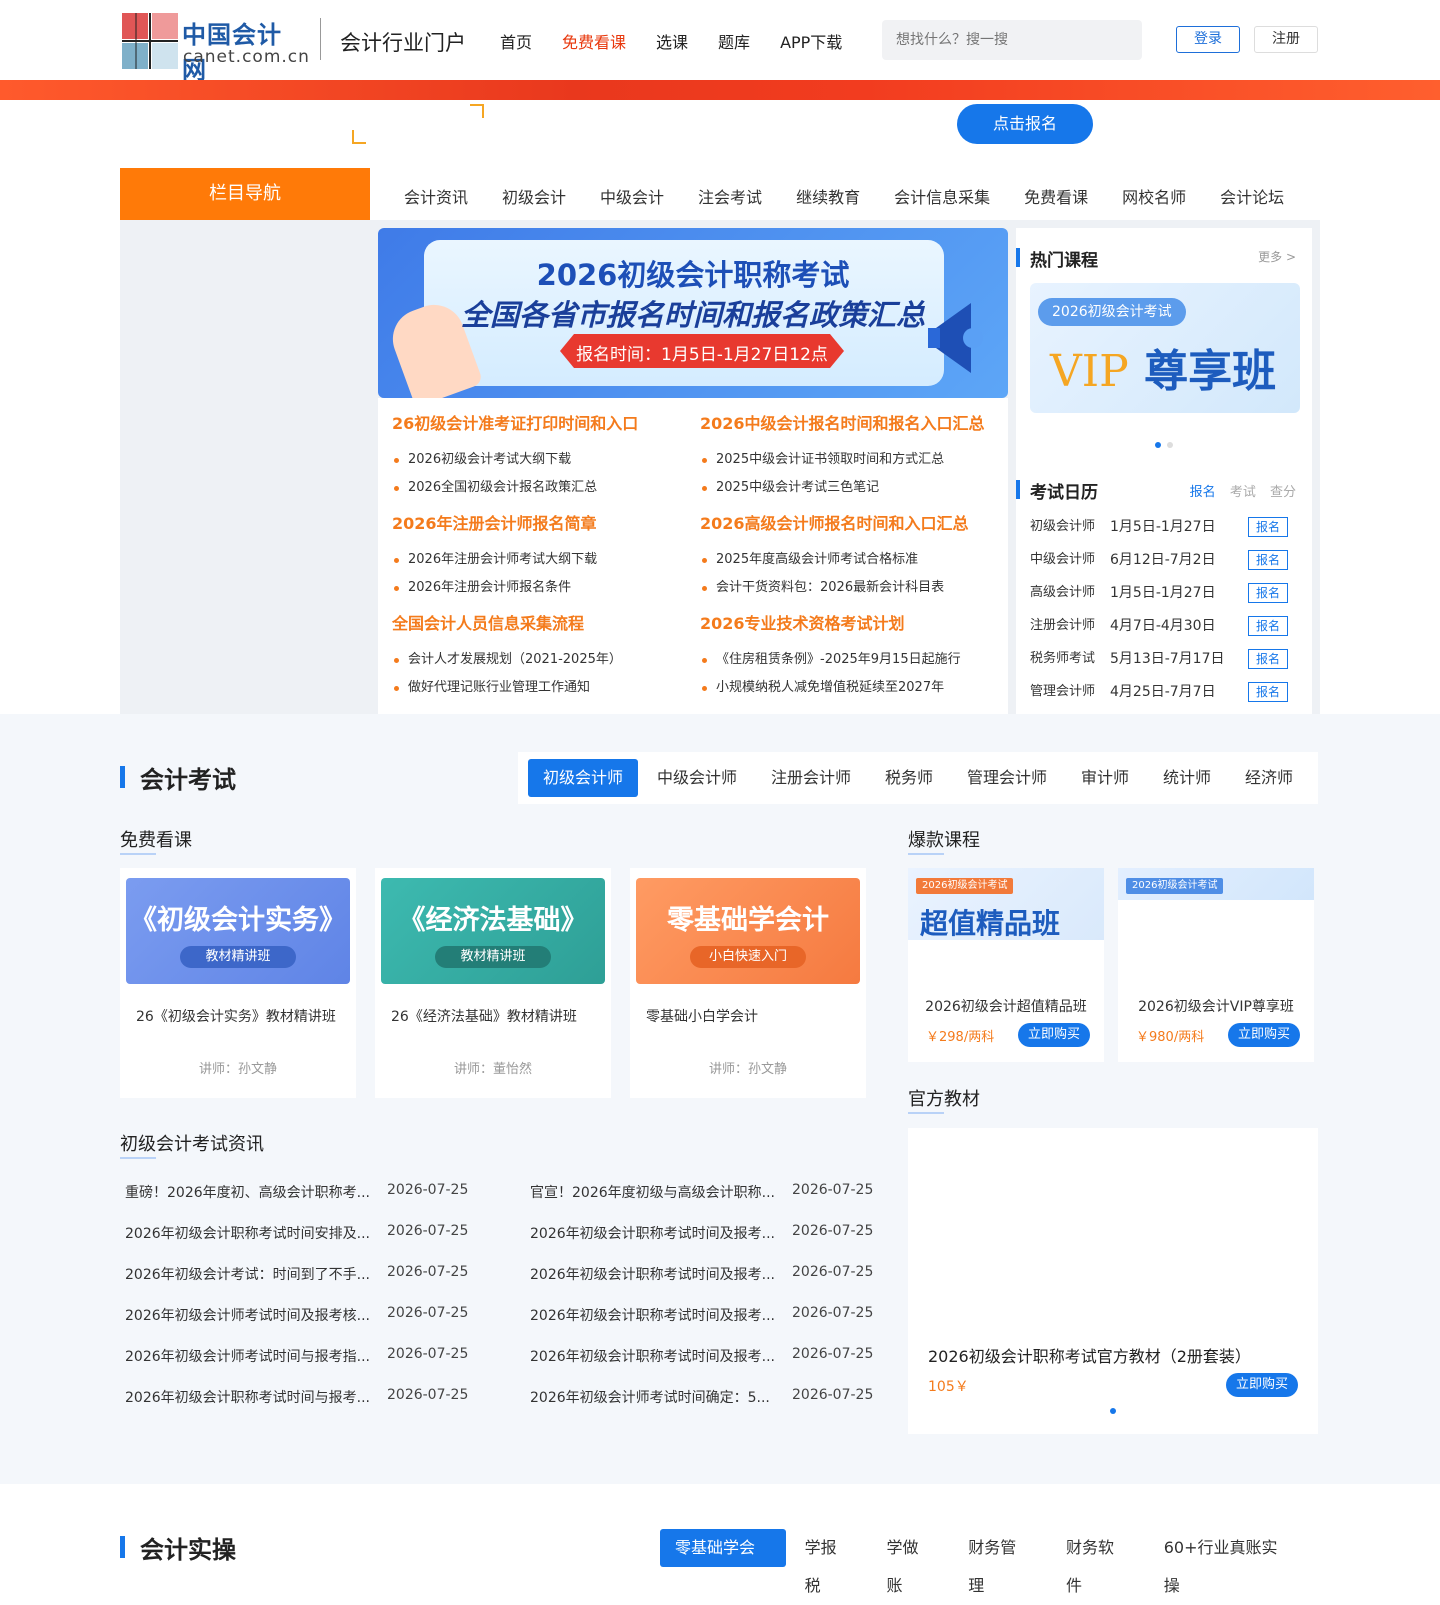 This screenshot has width=1440, height=1605. Describe the element at coordinates (1216, 1007) in the screenshot. I see `hot-course-name: 2026初级会计VIP尊享班` at that location.